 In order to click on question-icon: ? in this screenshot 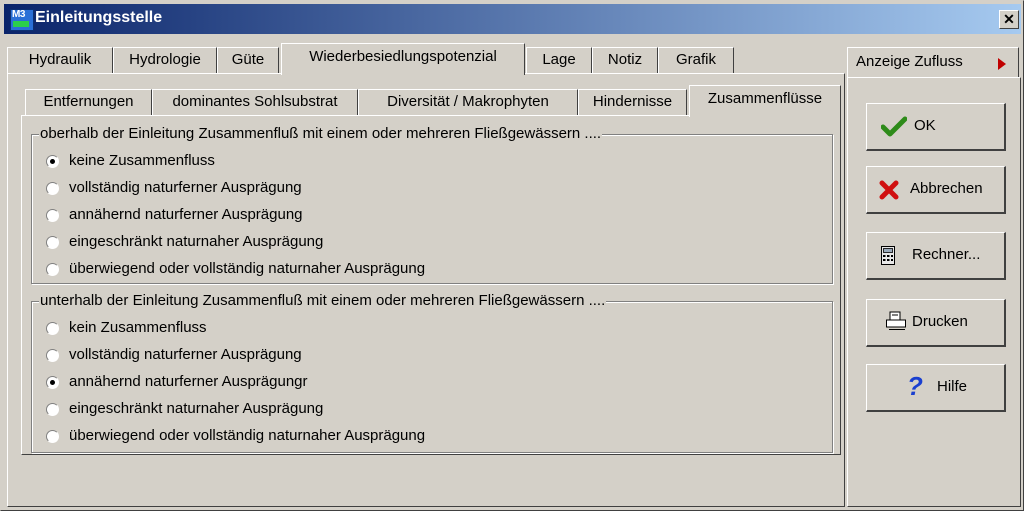, I will do `click(915, 386)`.